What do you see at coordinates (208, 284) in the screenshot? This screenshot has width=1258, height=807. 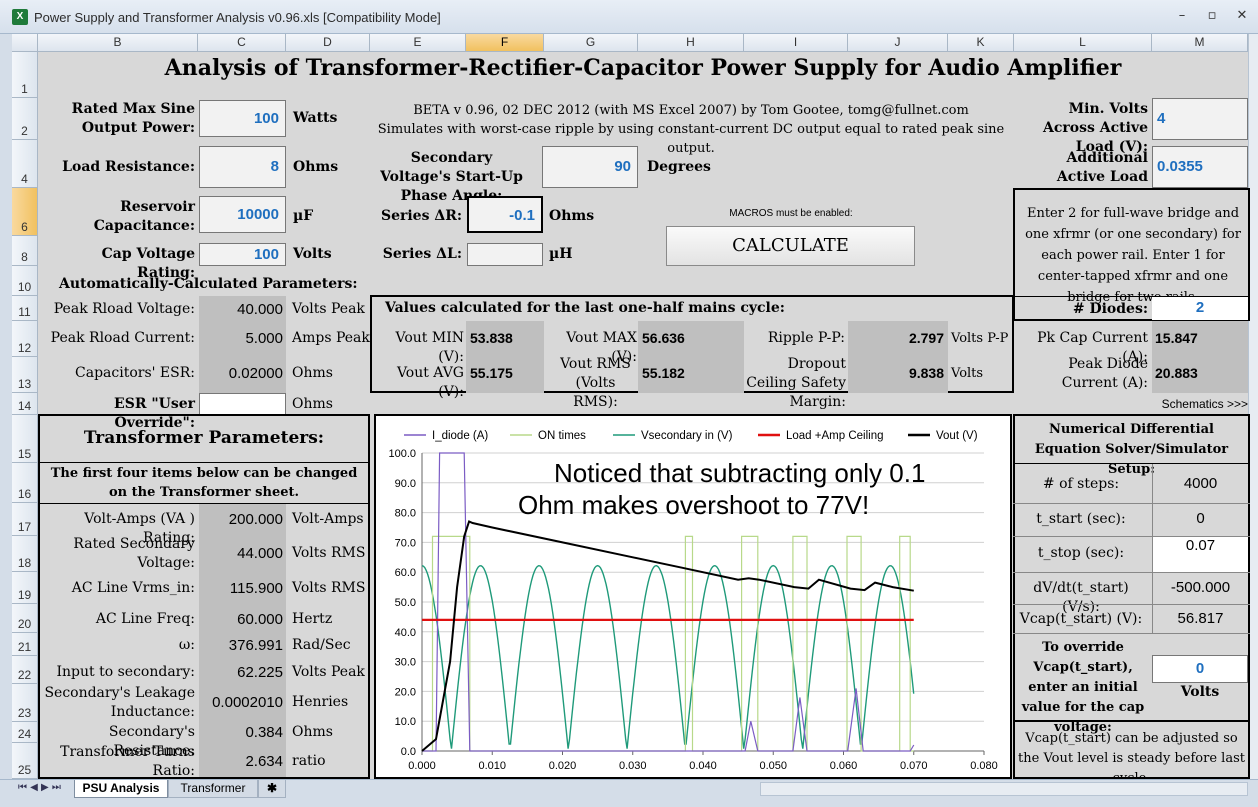 I see `auto-params-title: Automatically-Calculated Parameters:` at bounding box center [208, 284].